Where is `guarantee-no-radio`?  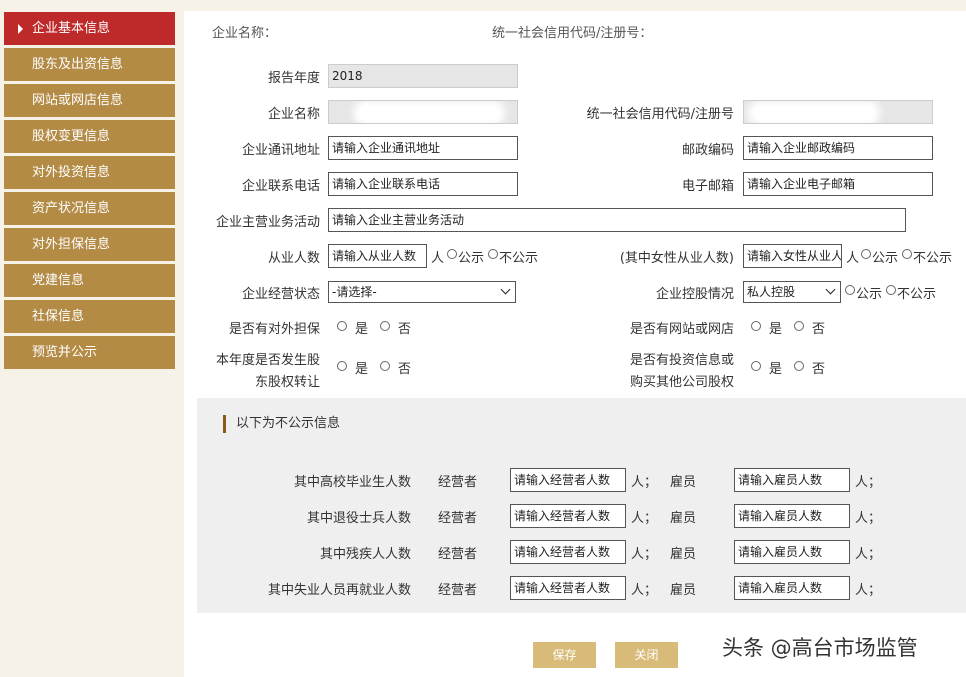 guarantee-no-radio is located at coordinates (385, 326).